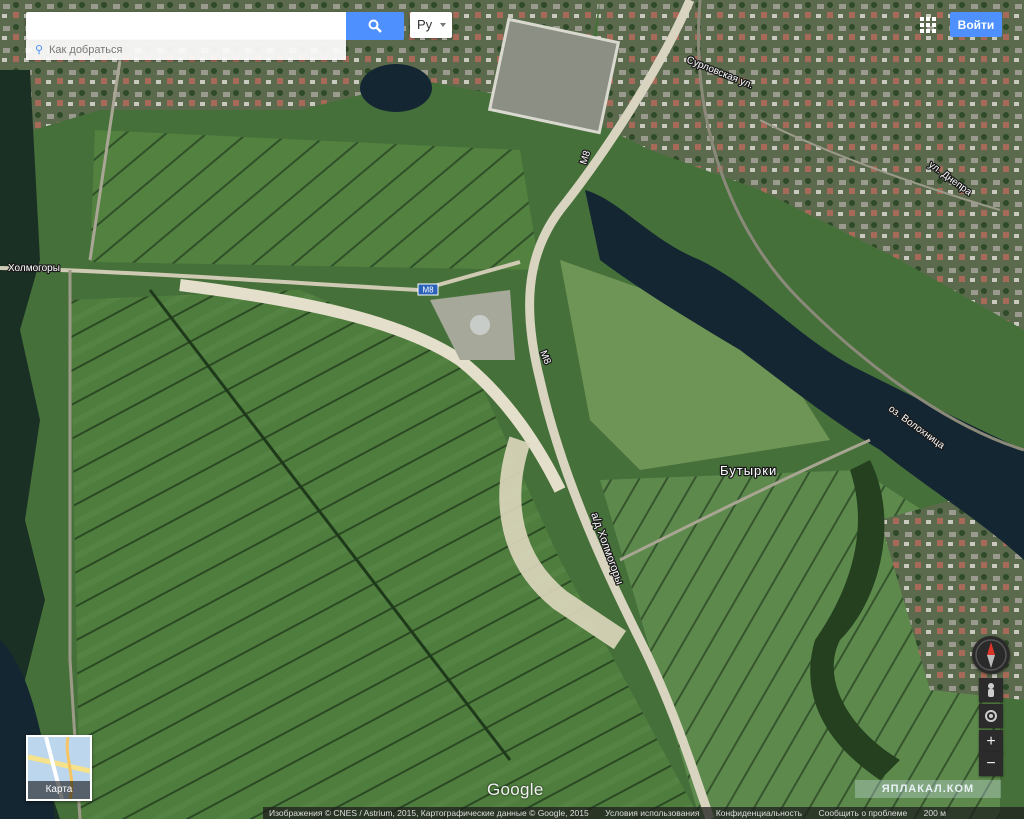  I want to click on scale-label: 200 м, so click(935, 813).